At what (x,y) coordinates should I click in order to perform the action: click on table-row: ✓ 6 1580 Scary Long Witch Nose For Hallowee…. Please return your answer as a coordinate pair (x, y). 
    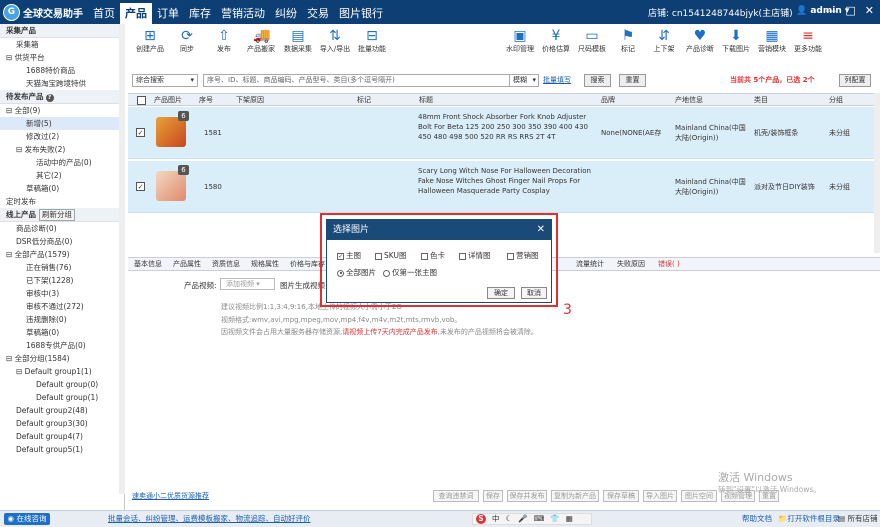
    Looking at the image, I should click on (501, 187).